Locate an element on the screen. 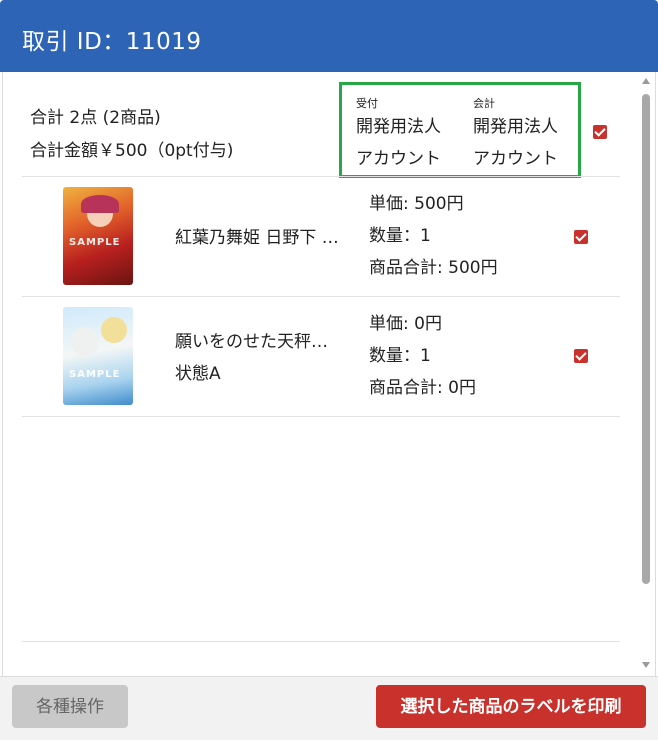 This screenshot has height=740, width=658. operations-button: 各種操作 is located at coordinates (70, 706).